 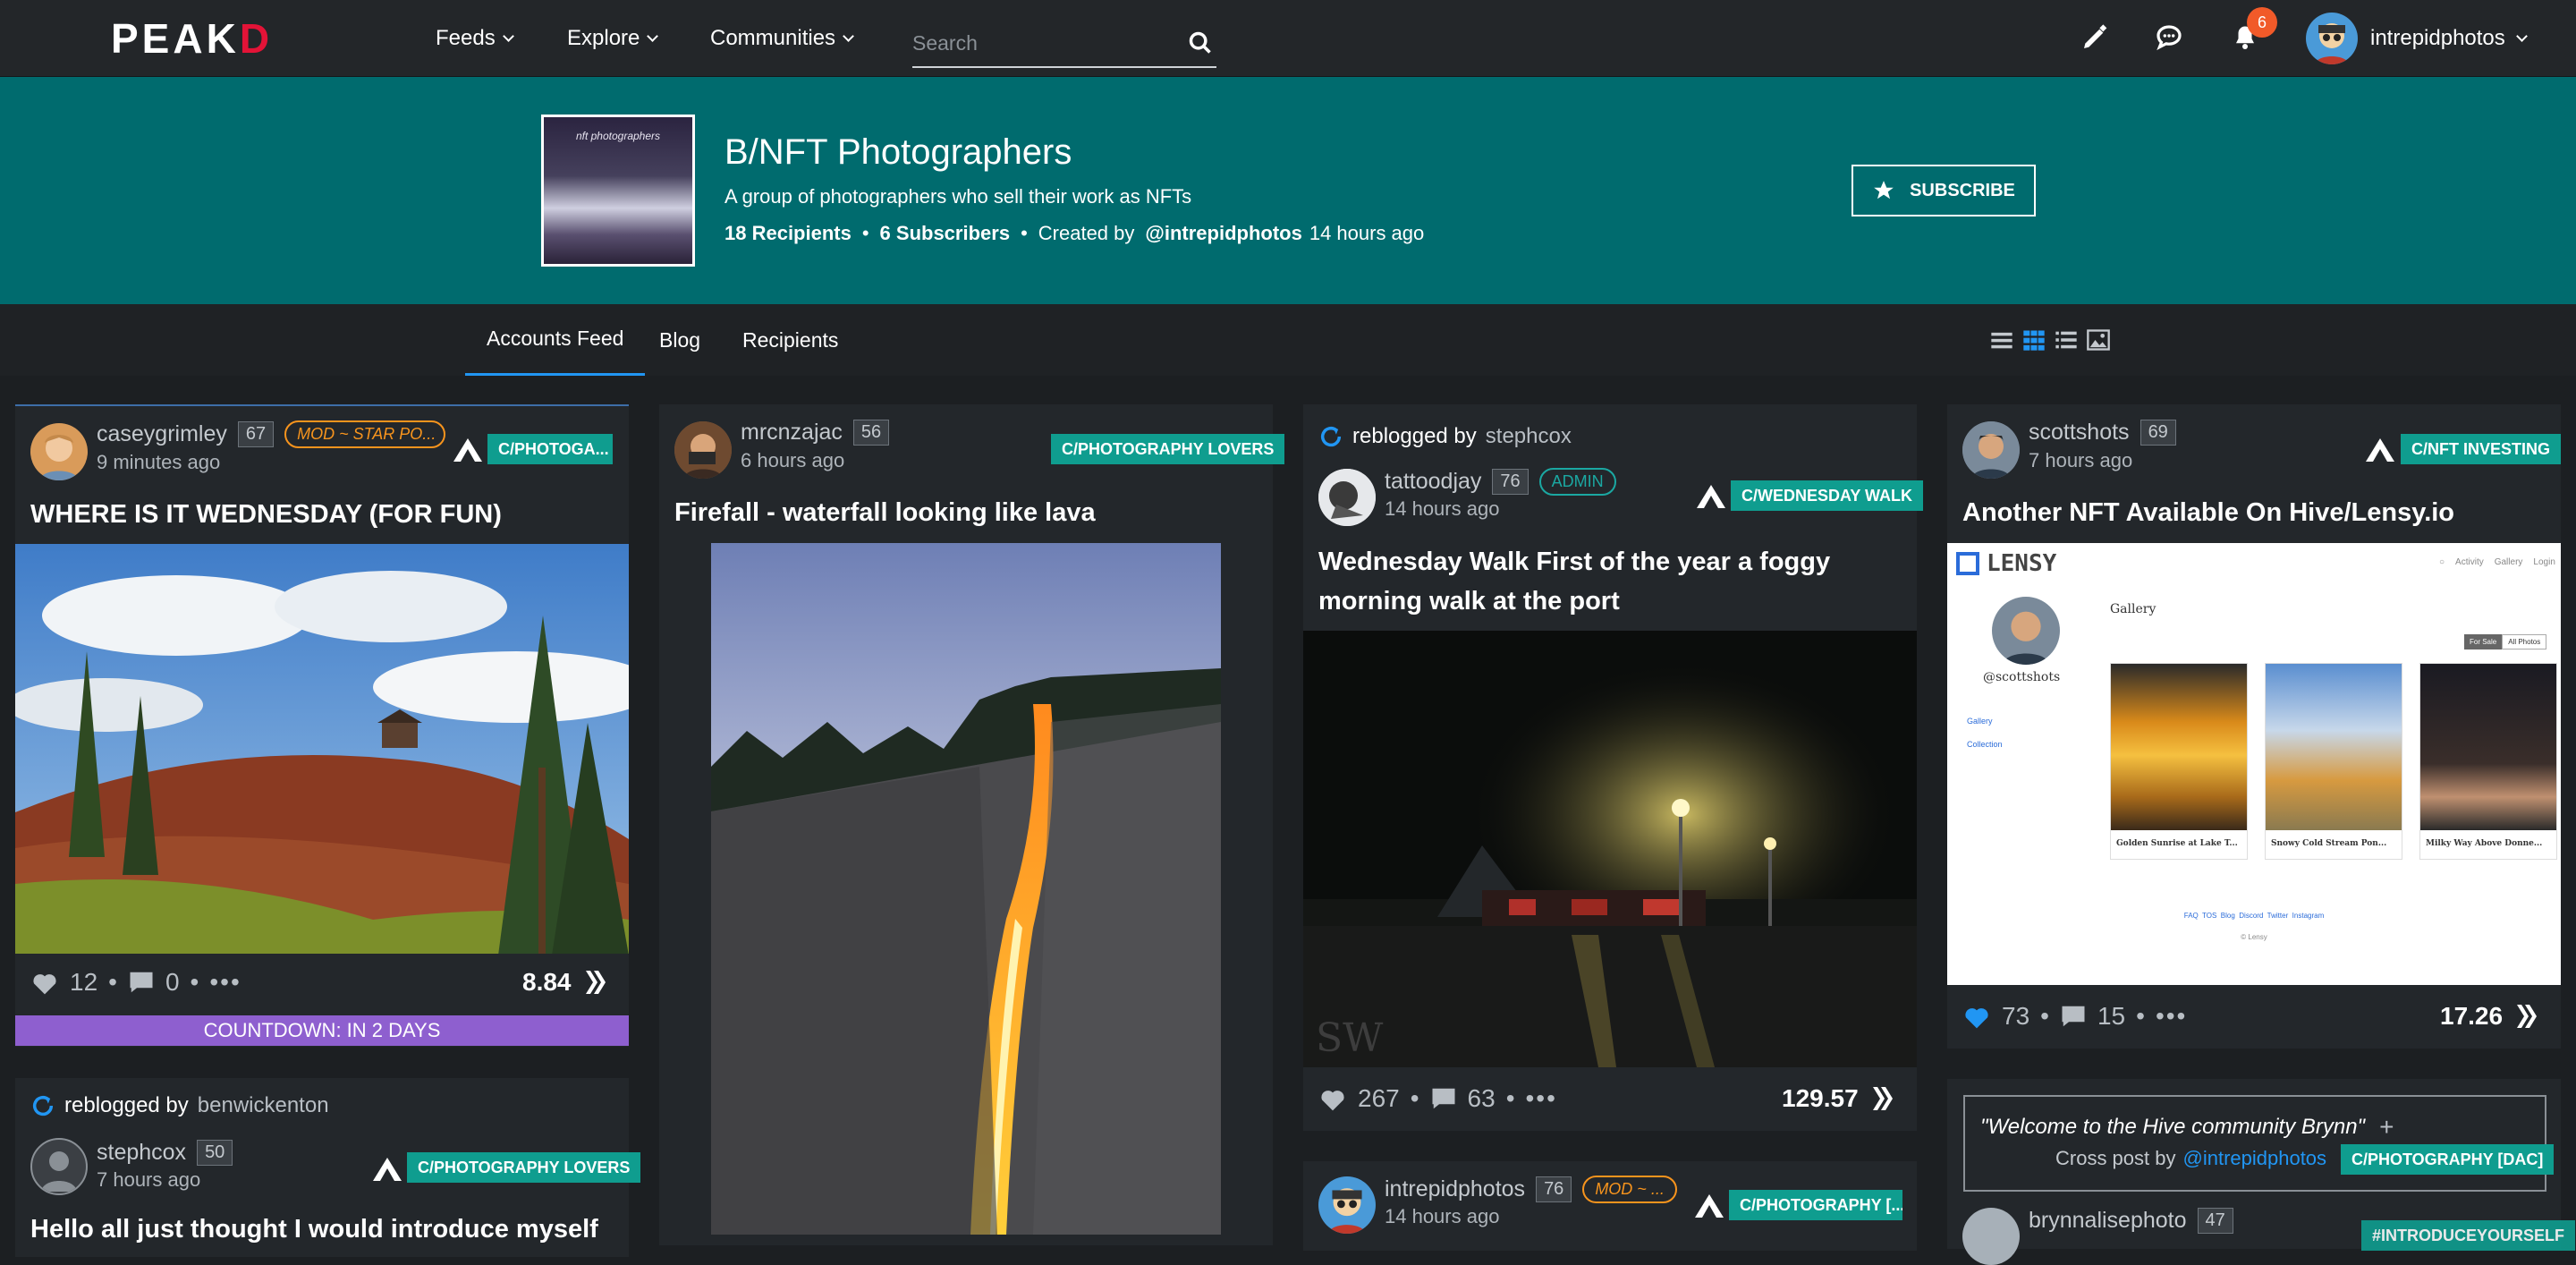 I want to click on post-payout: 8.84, so click(x=566, y=982).